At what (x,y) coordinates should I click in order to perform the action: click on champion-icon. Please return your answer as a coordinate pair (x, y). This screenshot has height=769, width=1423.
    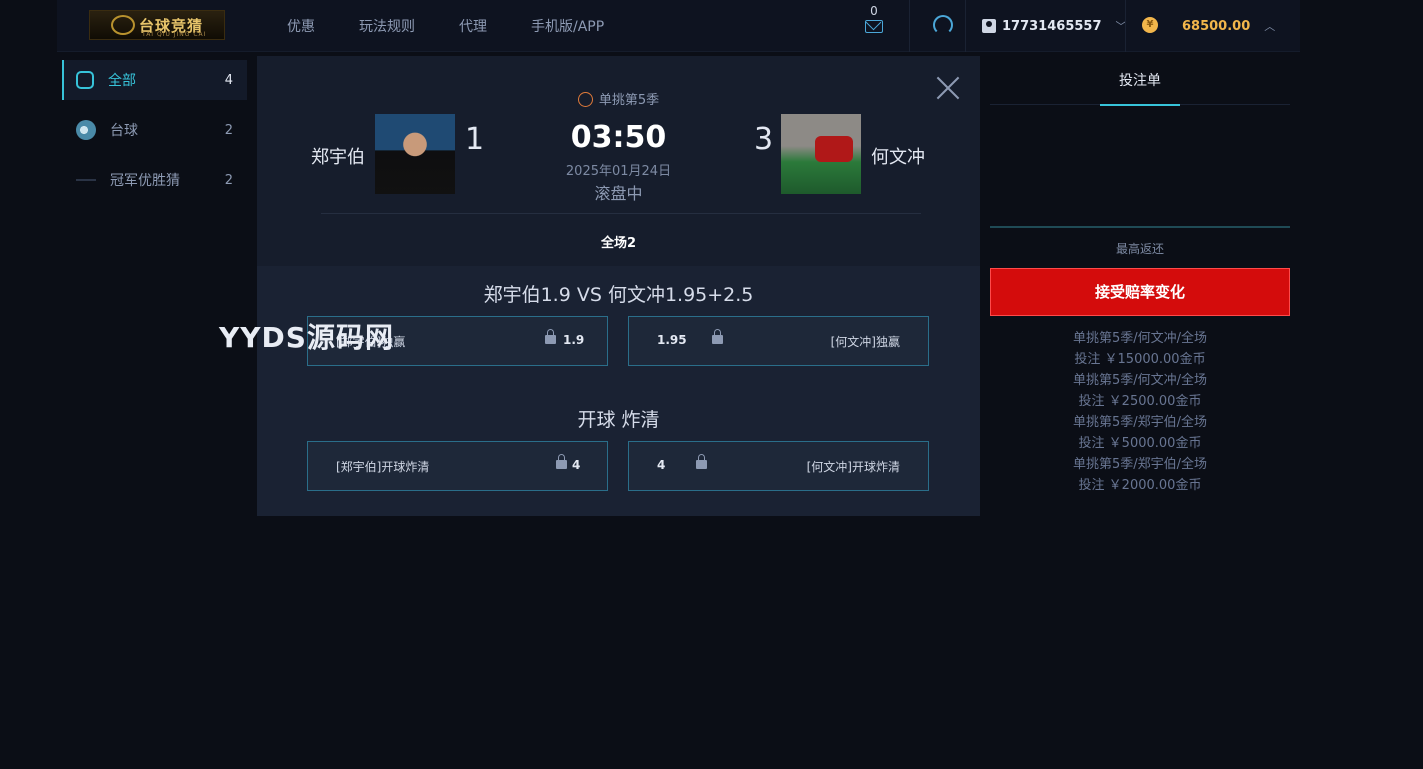
    Looking at the image, I should click on (86, 180).